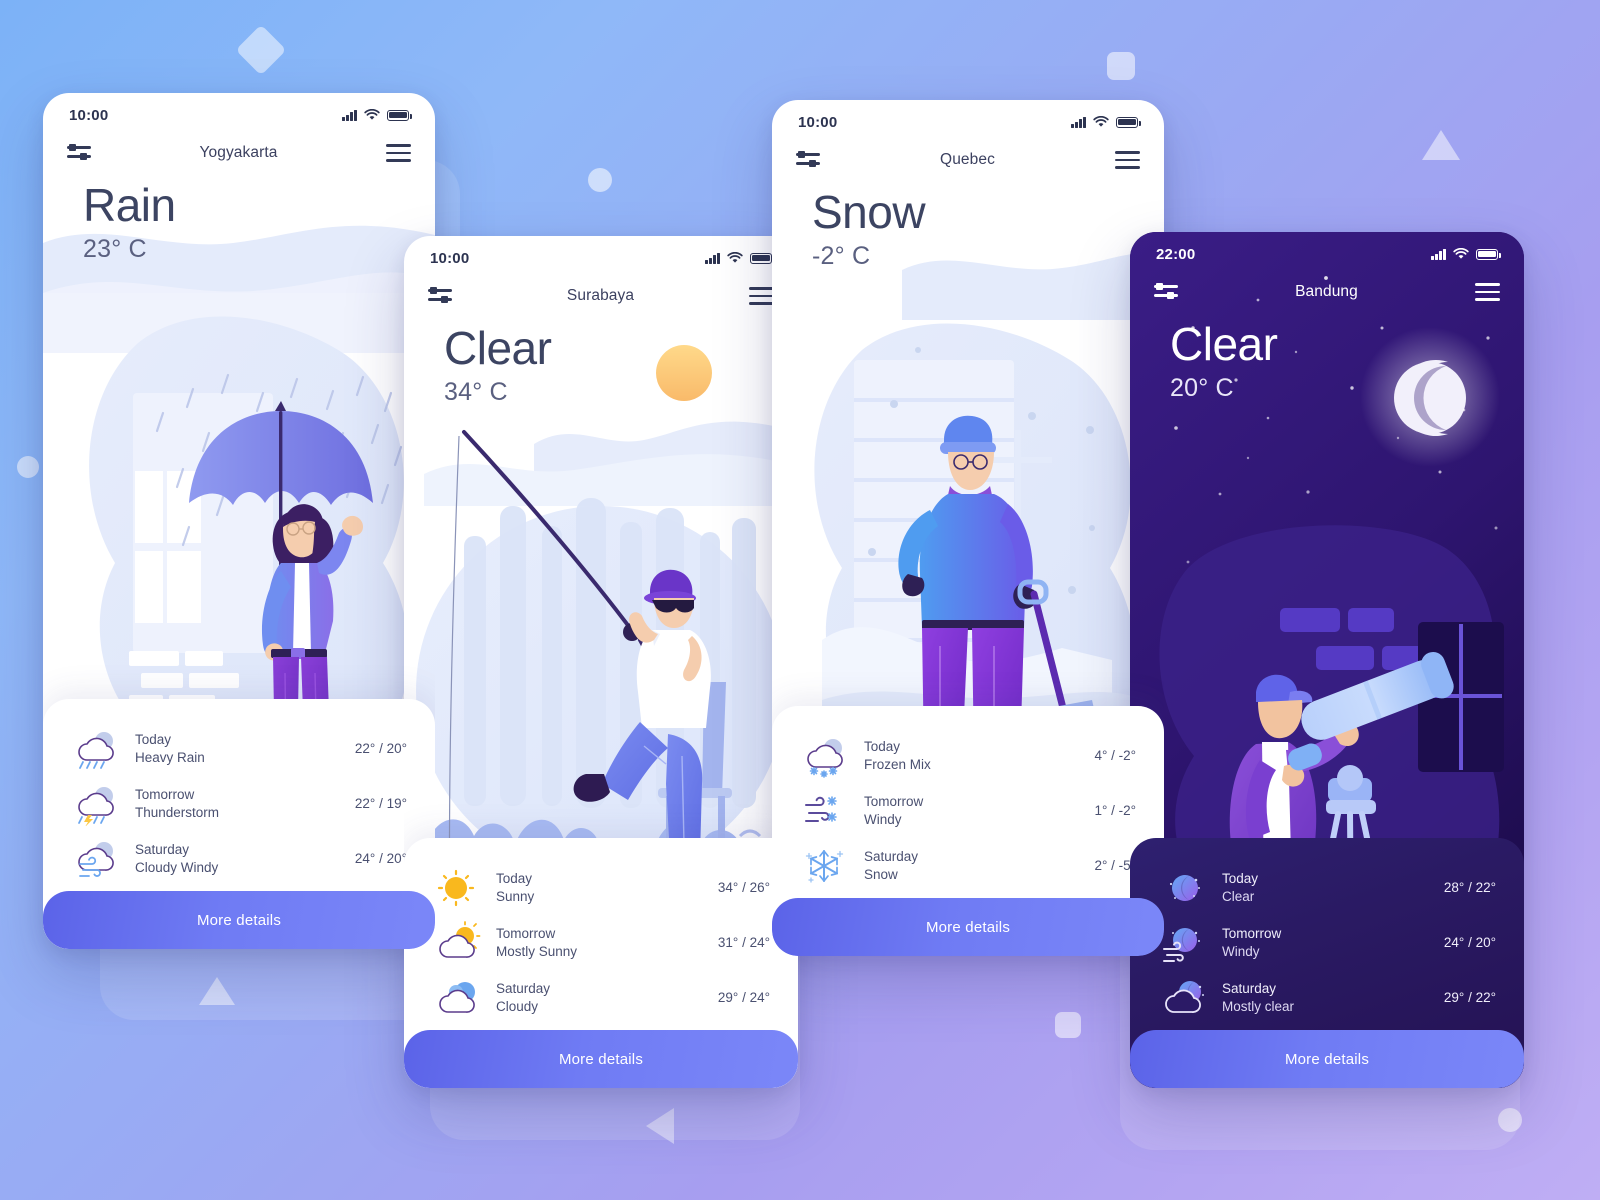 This screenshot has width=1600, height=1200. Describe the element at coordinates (743, 887) in the screenshot. I see `forecast-temps: 34° / 26°` at that location.